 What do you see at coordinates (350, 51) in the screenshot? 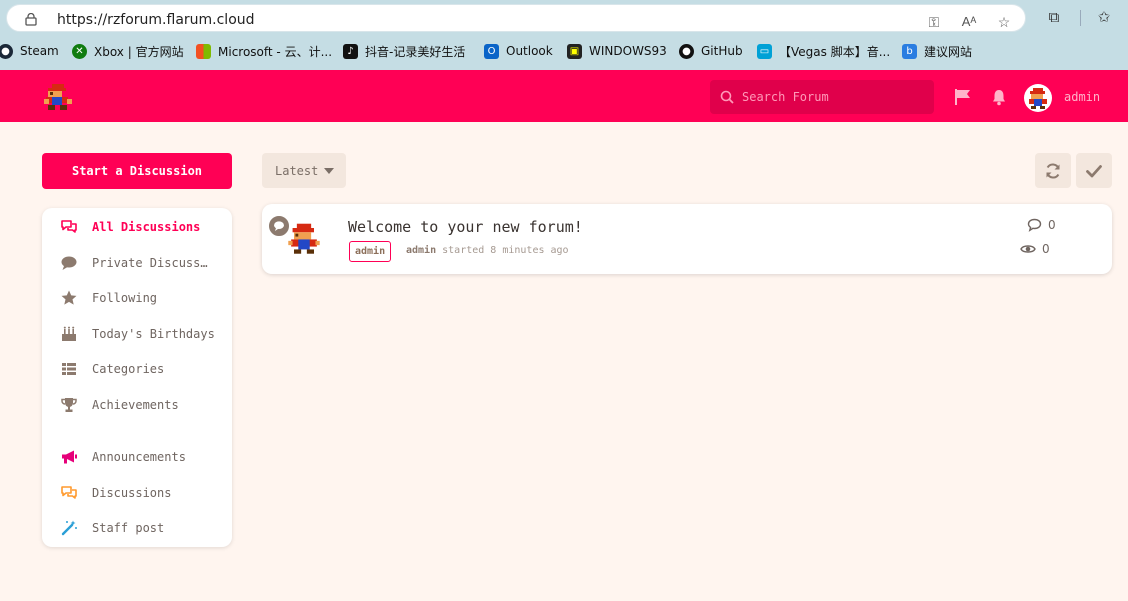
I see `tiktok-icon: ♪` at bounding box center [350, 51].